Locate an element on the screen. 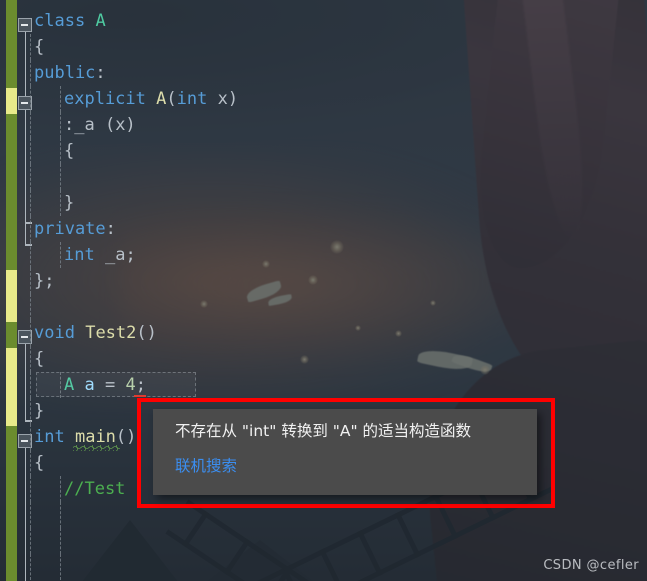 This screenshot has width=647, height=581. error-tooltip-message: 不存在从 "int" 转换到 "A" 的适当构造函数 is located at coordinates (323, 431).